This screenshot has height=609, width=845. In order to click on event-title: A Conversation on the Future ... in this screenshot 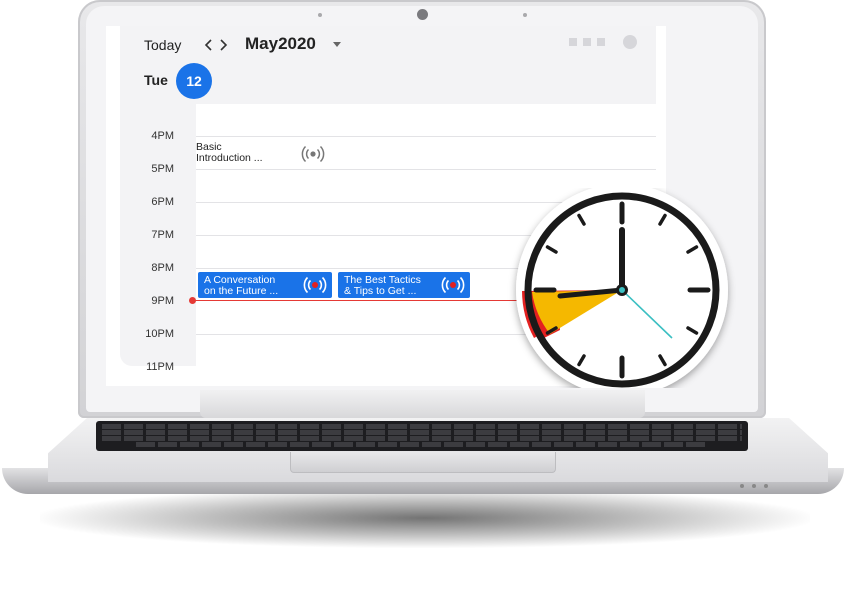, I will do `click(241, 285)`.